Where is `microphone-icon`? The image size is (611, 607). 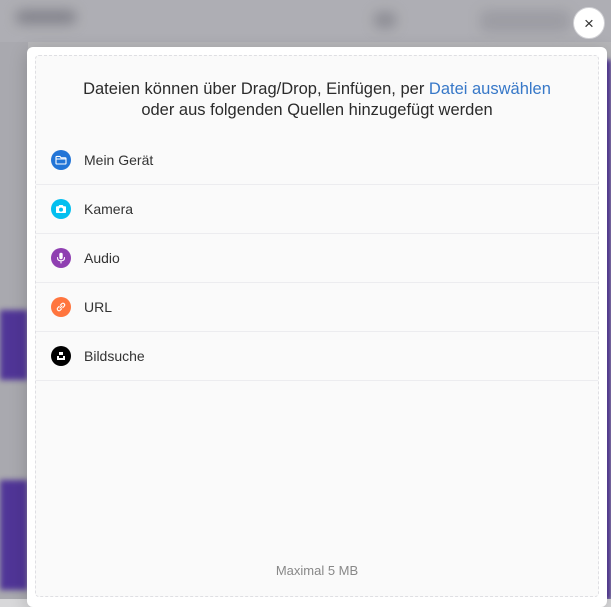
microphone-icon is located at coordinates (61, 258).